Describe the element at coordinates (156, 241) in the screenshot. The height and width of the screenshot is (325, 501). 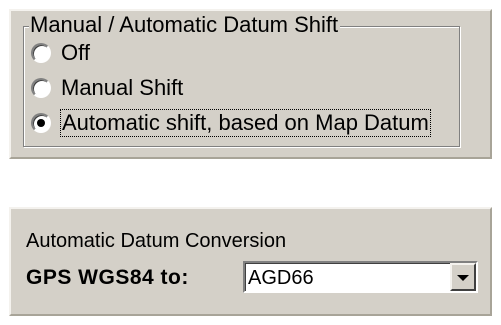
I see `datum-conversion-title: Automatic Datum Conversion` at that location.